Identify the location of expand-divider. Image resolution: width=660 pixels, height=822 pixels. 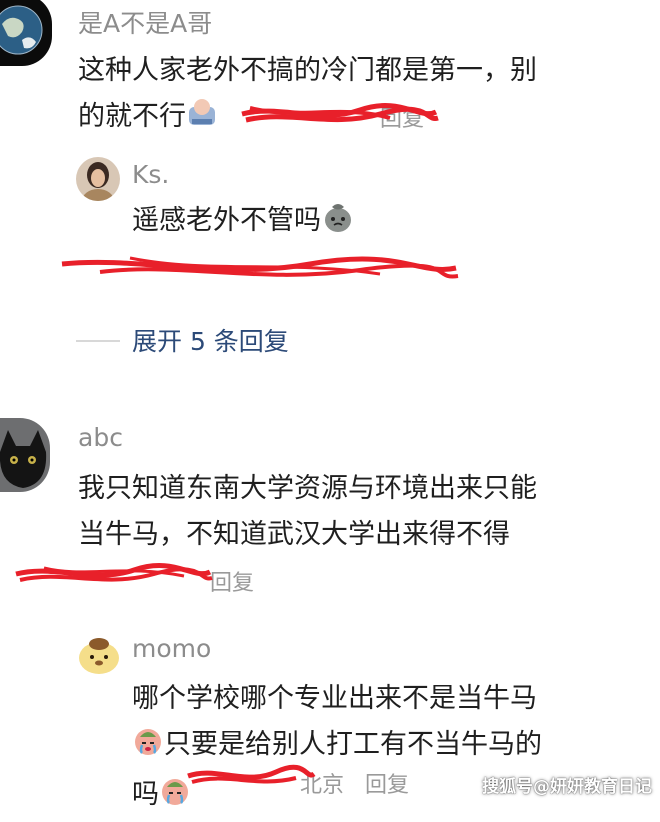
(98, 341).